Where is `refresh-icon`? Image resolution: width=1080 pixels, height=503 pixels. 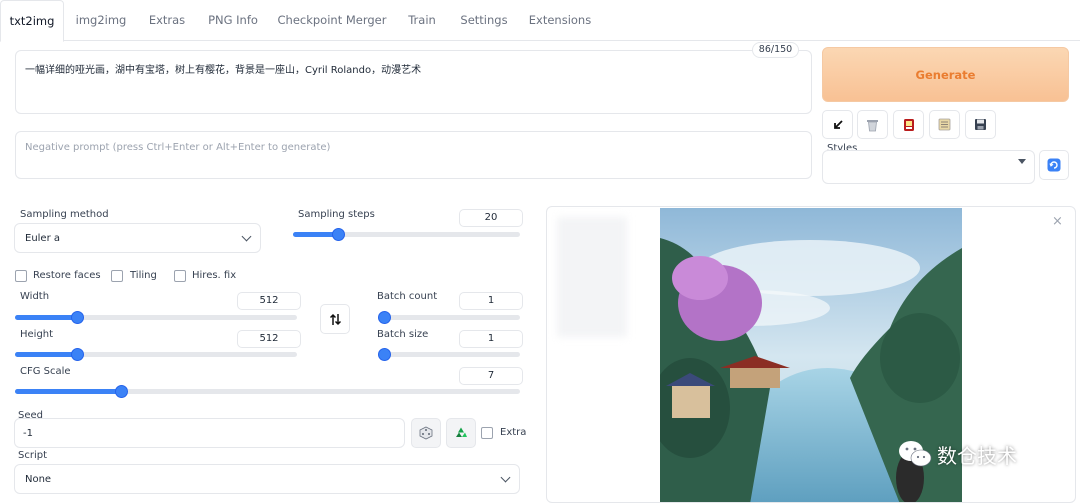 refresh-icon is located at coordinates (1054, 165).